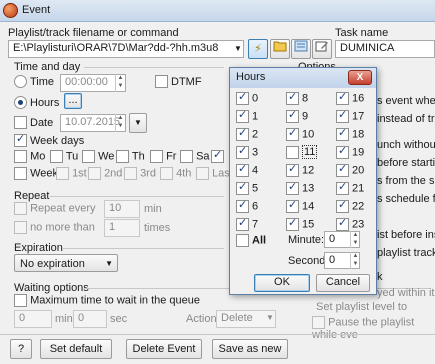 Image resolution: width=435 pixels, height=364 pixels. What do you see at coordinates (380, 277) in the screenshot?
I see `option-9: k` at bounding box center [380, 277].